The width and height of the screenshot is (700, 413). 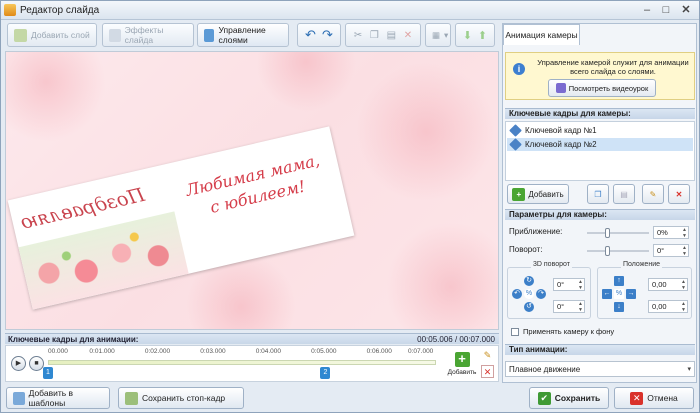 What do you see at coordinates (19, 398) in the screenshot?
I see `template-icon` at bounding box center [19, 398].